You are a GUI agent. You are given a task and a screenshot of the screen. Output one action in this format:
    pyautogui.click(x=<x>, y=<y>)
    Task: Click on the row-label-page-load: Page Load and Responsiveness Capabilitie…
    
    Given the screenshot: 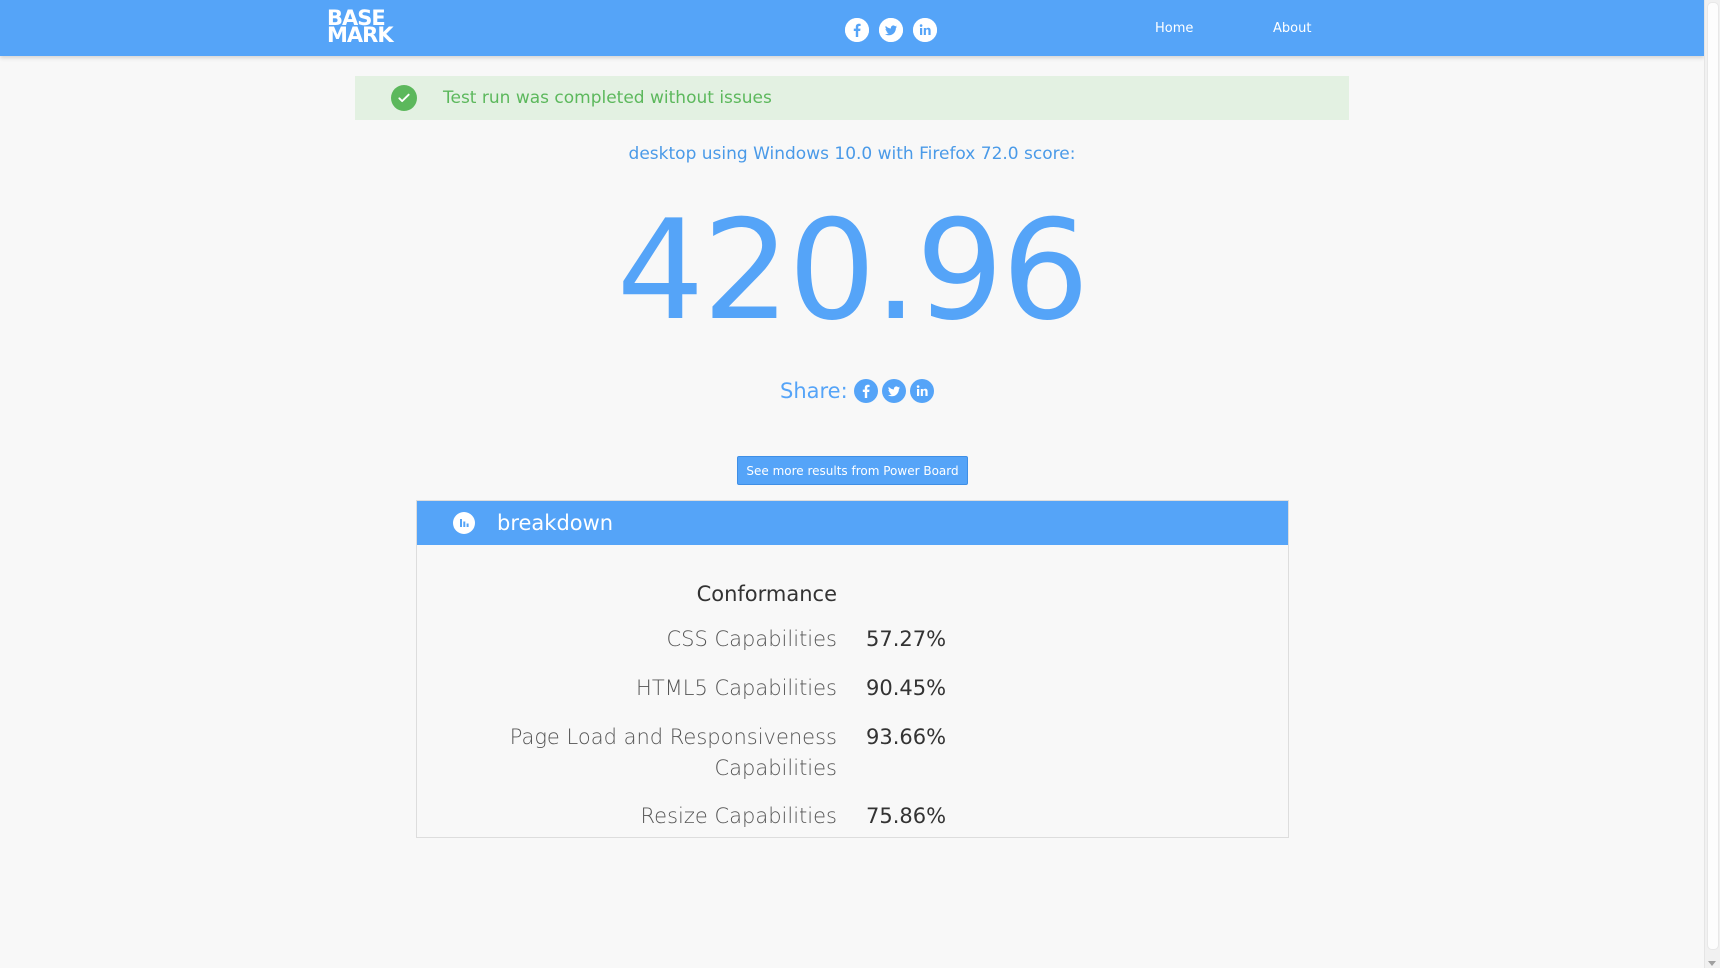 What is the action you would take?
    pyautogui.click(x=673, y=752)
    